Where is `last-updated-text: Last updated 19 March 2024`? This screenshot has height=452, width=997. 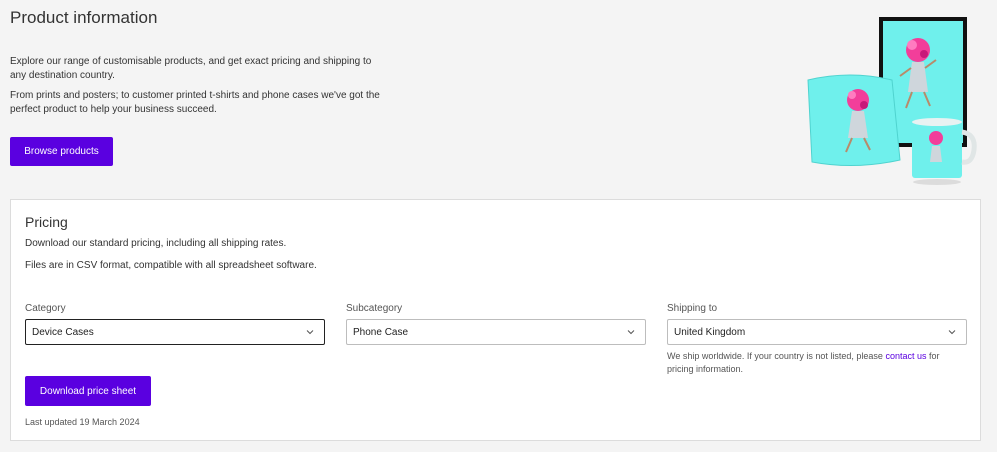 last-updated-text: Last updated 19 March 2024 is located at coordinates (82, 422).